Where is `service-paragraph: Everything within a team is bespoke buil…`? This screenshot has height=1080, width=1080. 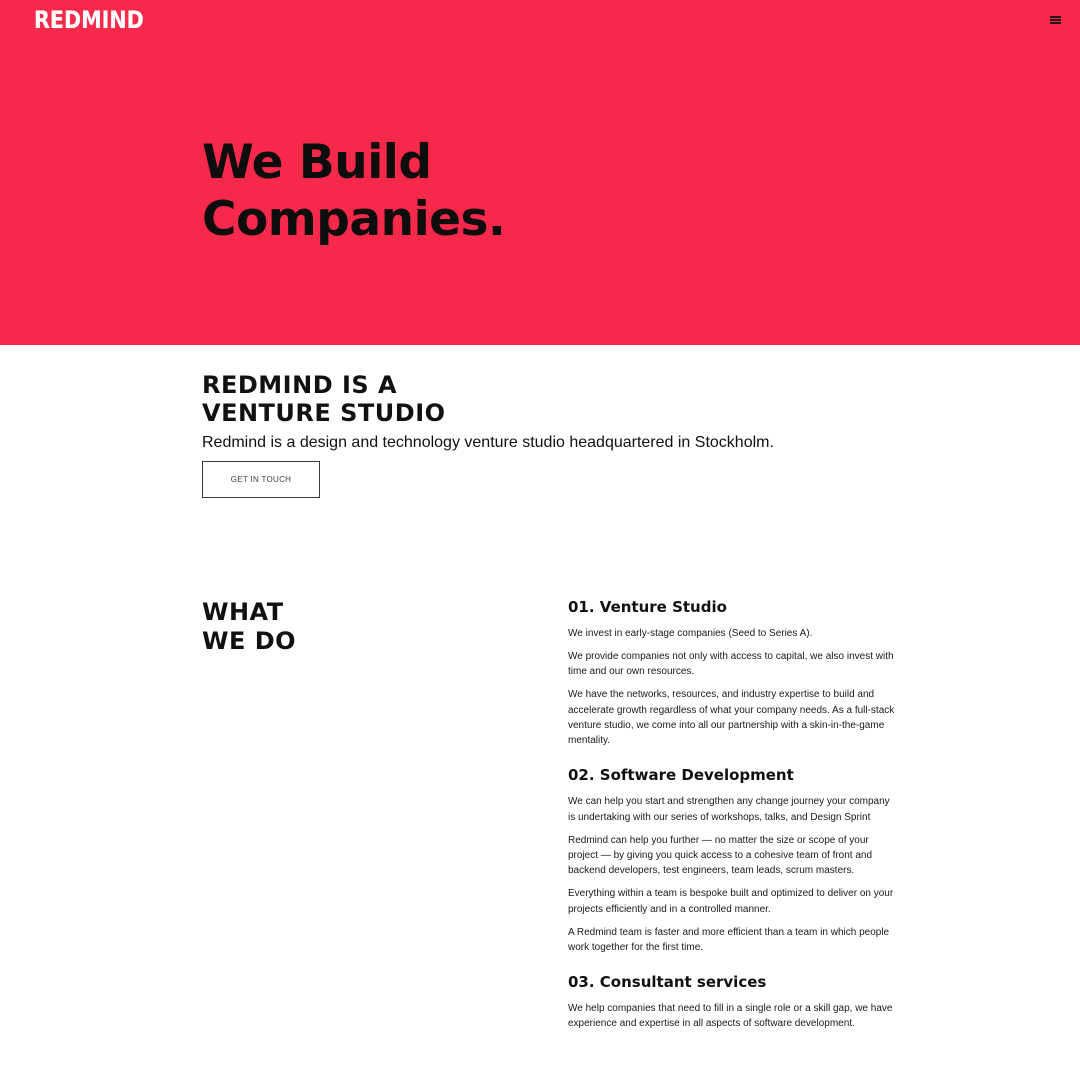
service-paragraph: Everything within a team is bespoke buil… is located at coordinates (731, 901).